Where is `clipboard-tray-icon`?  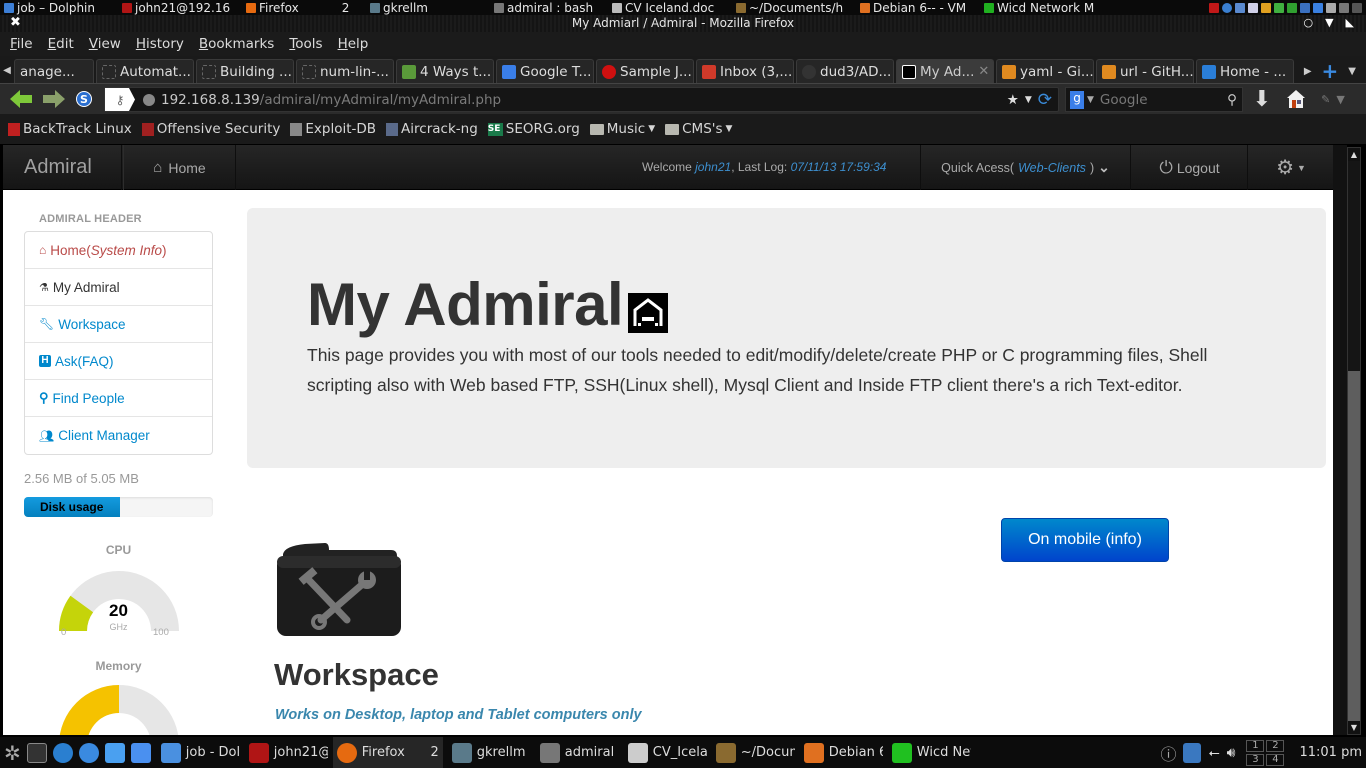
clipboard-tray-icon is located at coordinates (1253, 7).